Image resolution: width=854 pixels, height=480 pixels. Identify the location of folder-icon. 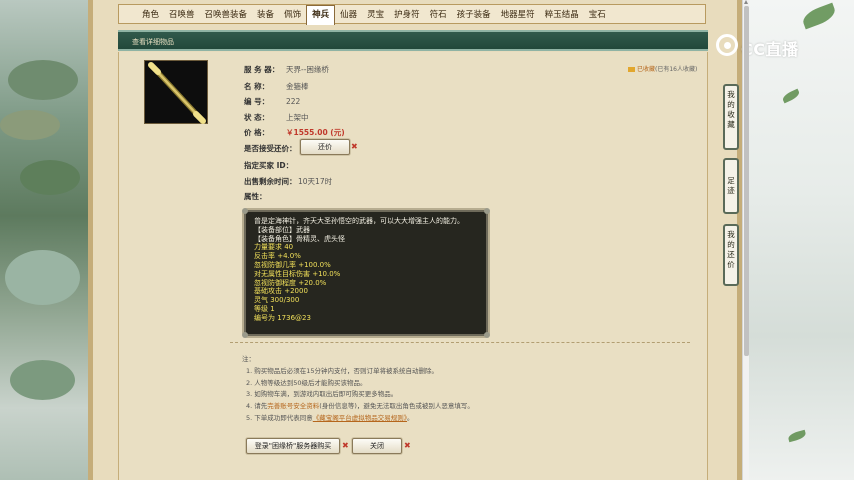
(631, 69).